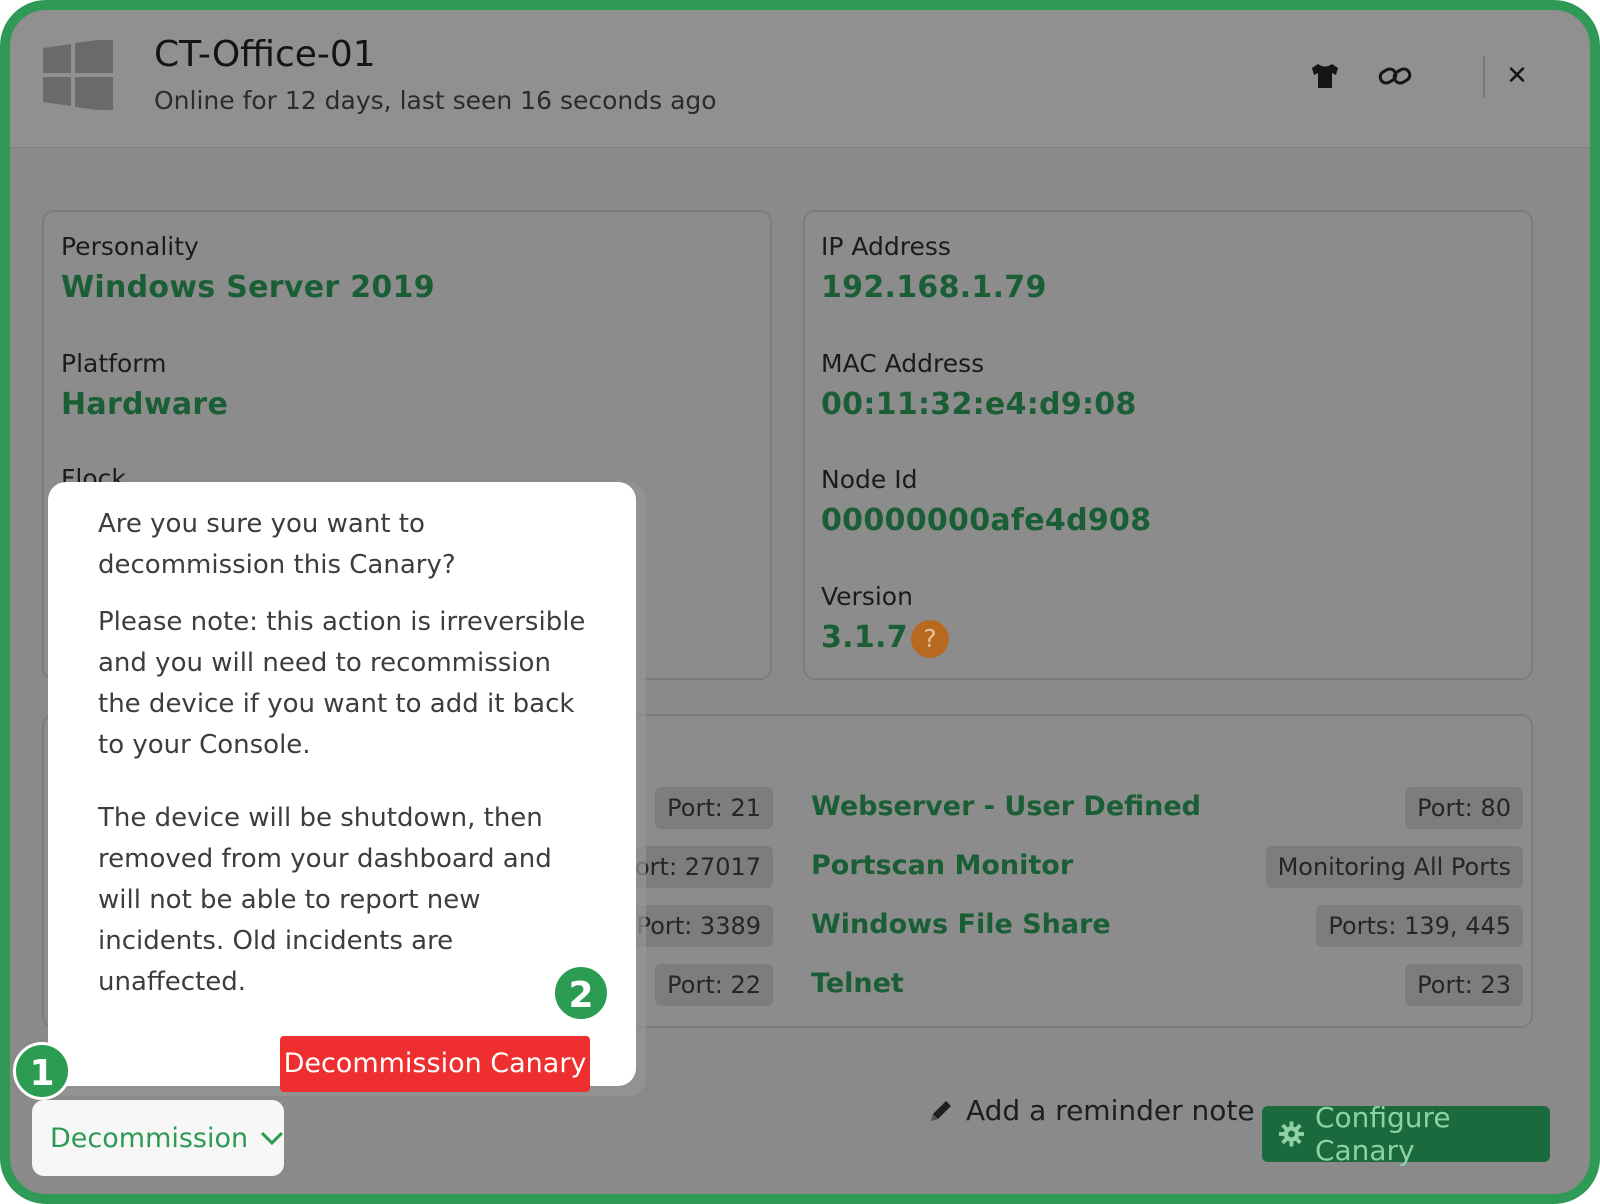 This screenshot has width=1600, height=1204. I want to click on window-title: CT-Office-01, so click(265, 54).